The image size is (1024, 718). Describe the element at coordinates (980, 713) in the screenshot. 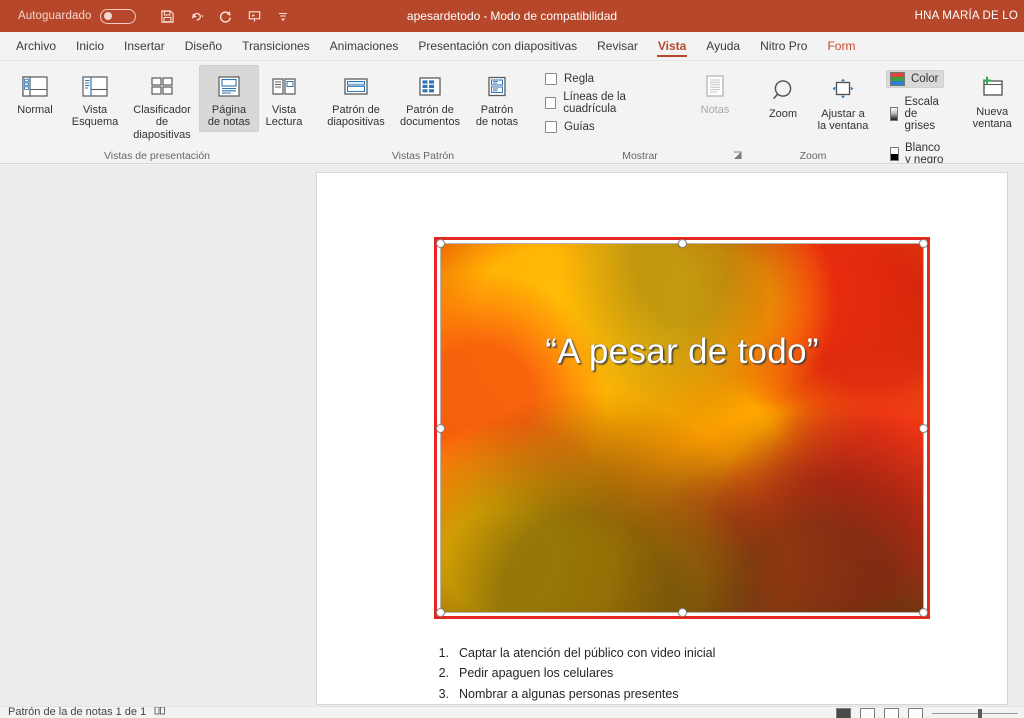

I see `zoom-slider-thumb` at that location.